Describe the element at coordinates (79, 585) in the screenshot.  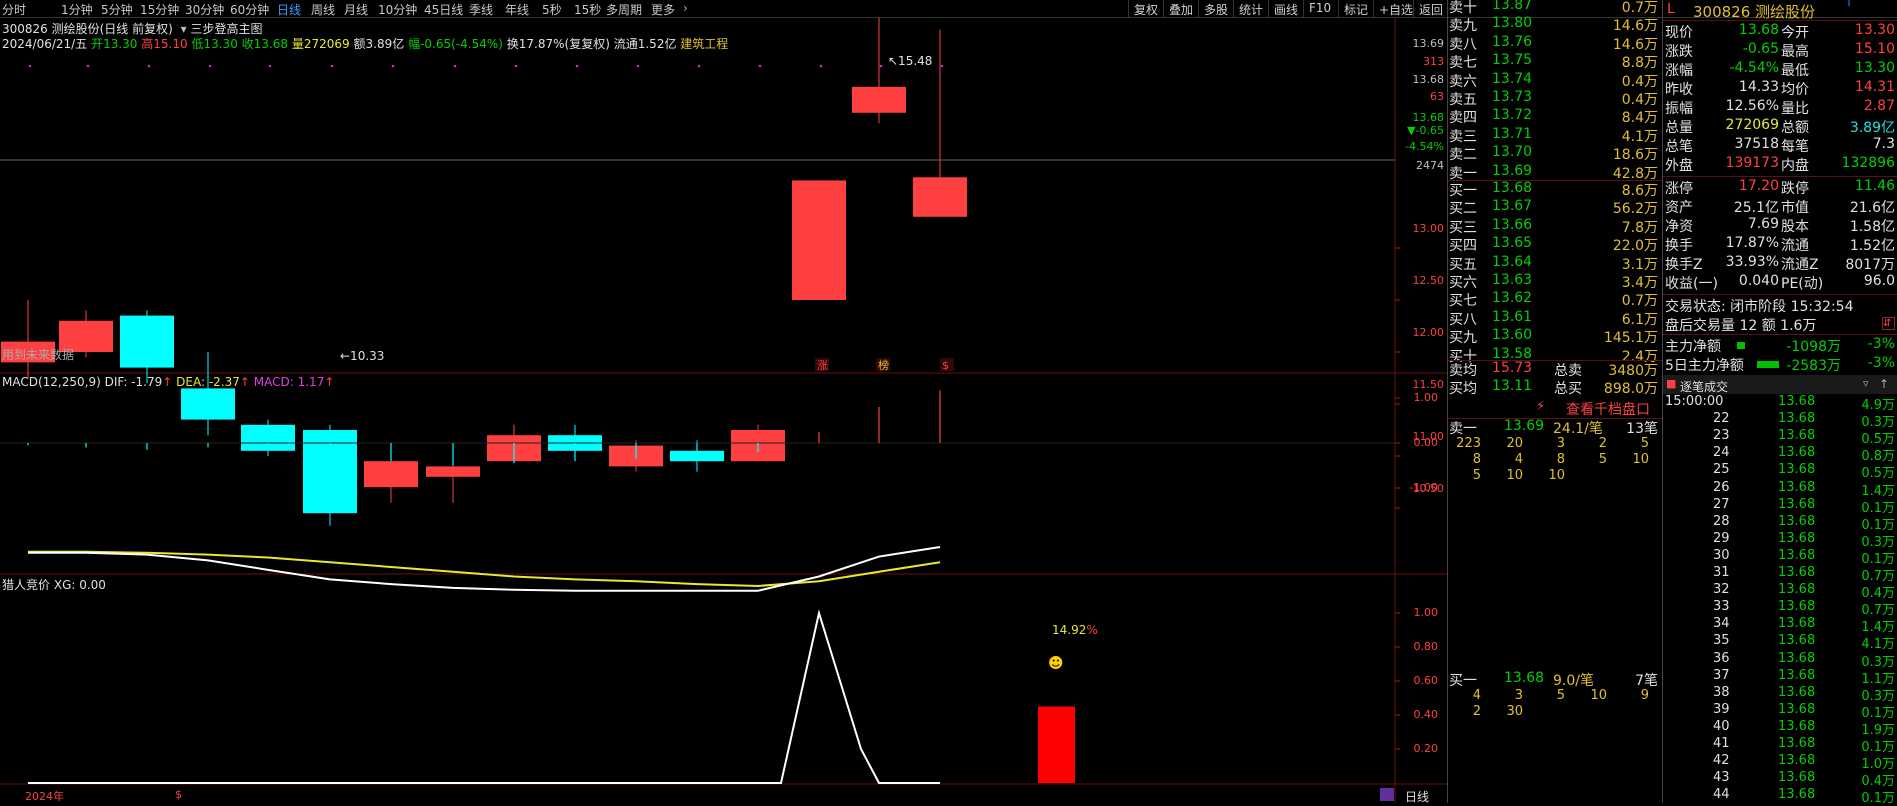
I see `hunter-xg: XG: 0.00` at that location.